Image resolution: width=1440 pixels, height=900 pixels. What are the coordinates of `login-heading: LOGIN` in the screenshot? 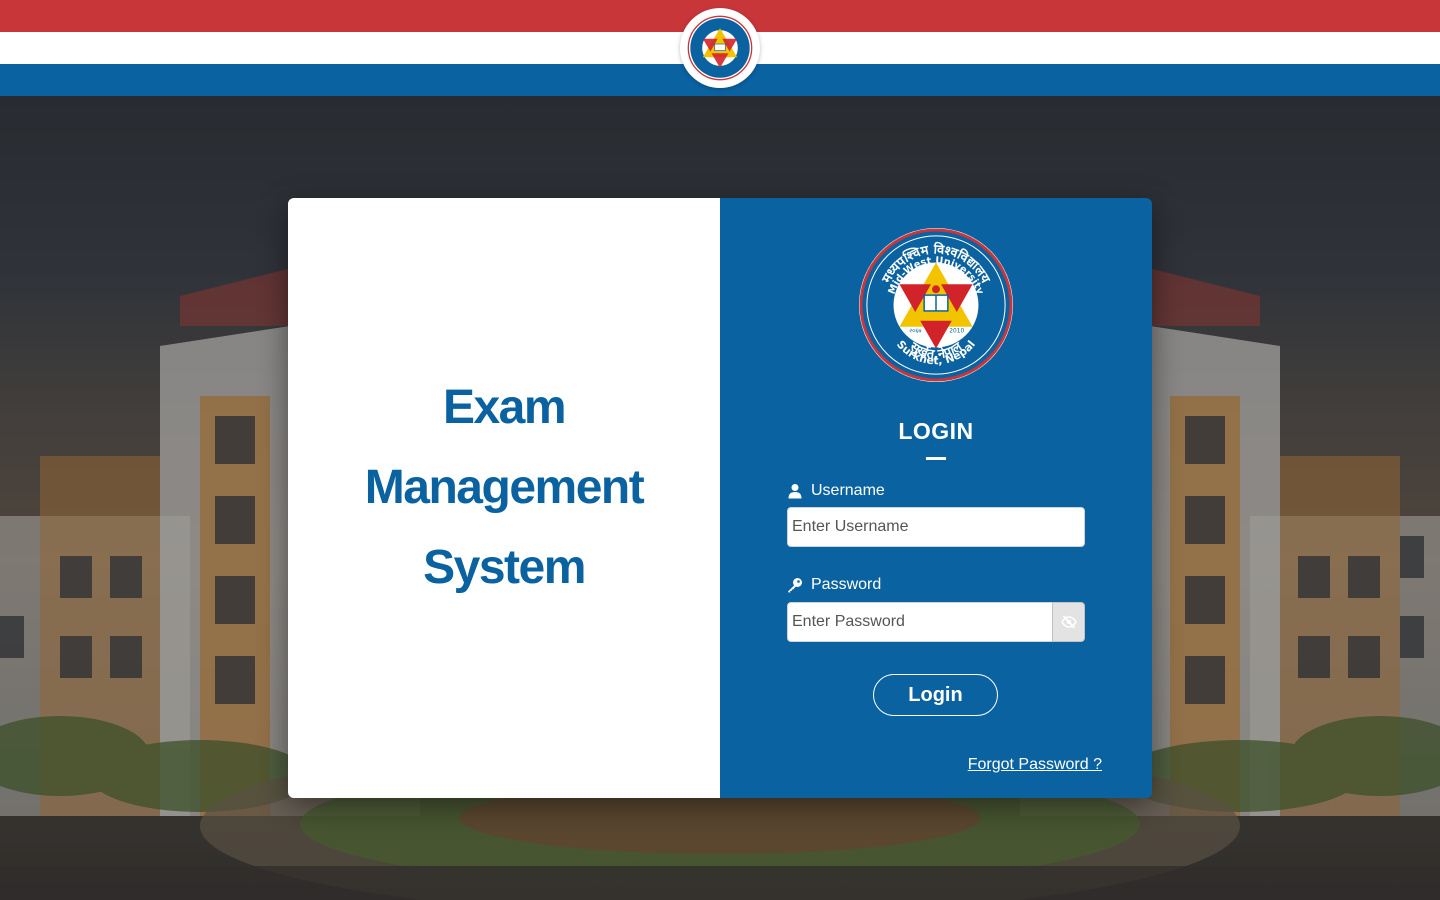 It's located at (936, 431).